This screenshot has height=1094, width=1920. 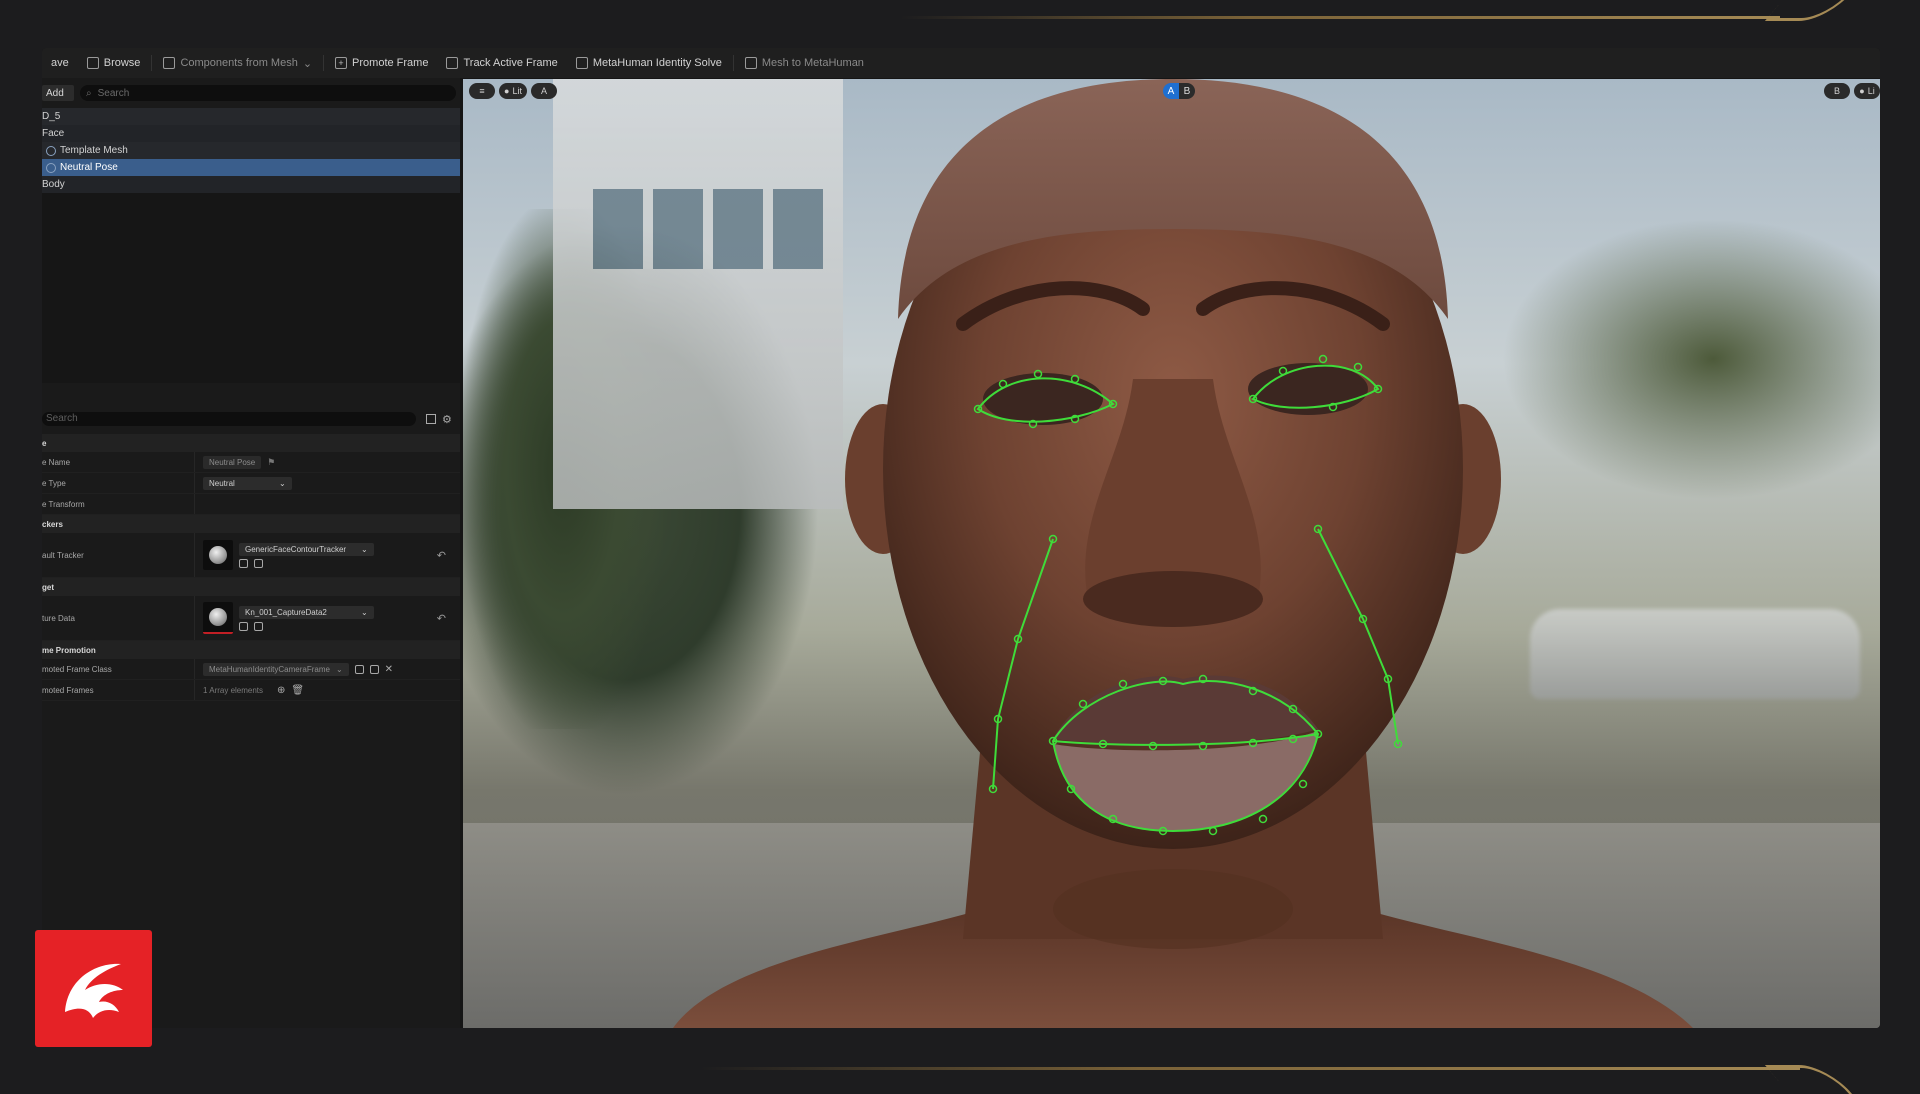 What do you see at coordinates (482, 91) in the screenshot?
I see `viewport-menu-button: ≡` at bounding box center [482, 91].